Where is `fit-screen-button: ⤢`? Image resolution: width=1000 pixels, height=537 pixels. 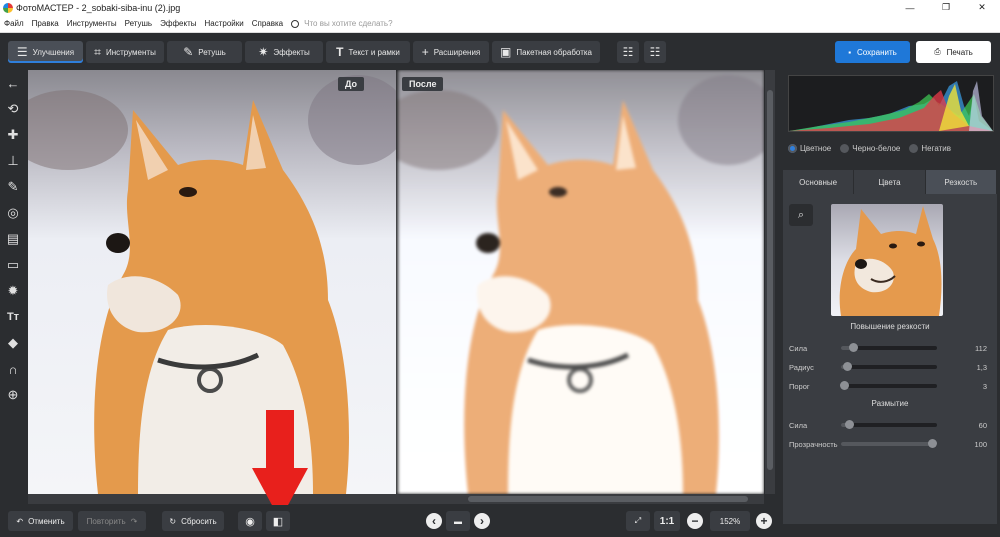
fit-screen-button: ⤢ is located at coordinates (638, 521).